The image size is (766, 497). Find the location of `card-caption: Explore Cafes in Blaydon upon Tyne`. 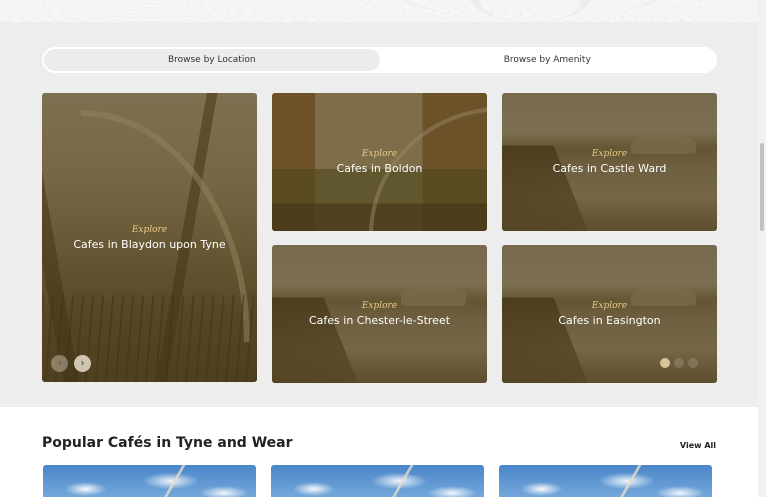

card-caption: Explore Cafes in Blaydon upon Tyne is located at coordinates (149, 238).